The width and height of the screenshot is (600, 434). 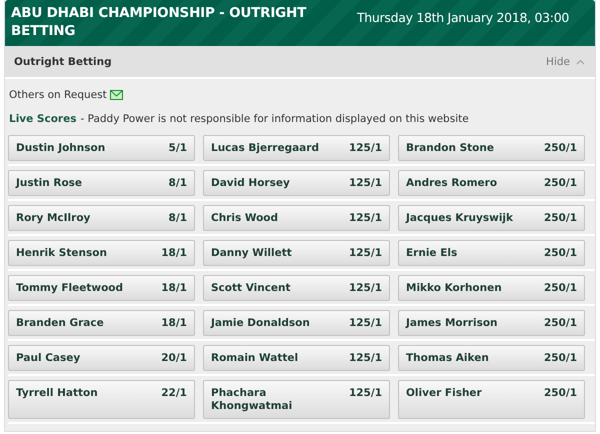 What do you see at coordinates (42, 119) in the screenshot?
I see `live-scores-link: Live Scores` at bounding box center [42, 119].